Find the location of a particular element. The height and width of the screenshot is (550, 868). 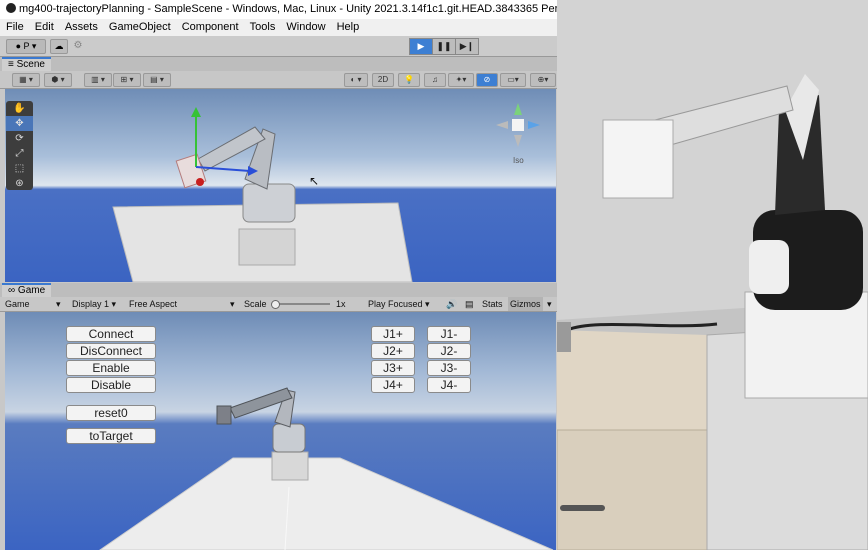

scene-orientation-gizmo-icon is located at coordinates (518, 125).